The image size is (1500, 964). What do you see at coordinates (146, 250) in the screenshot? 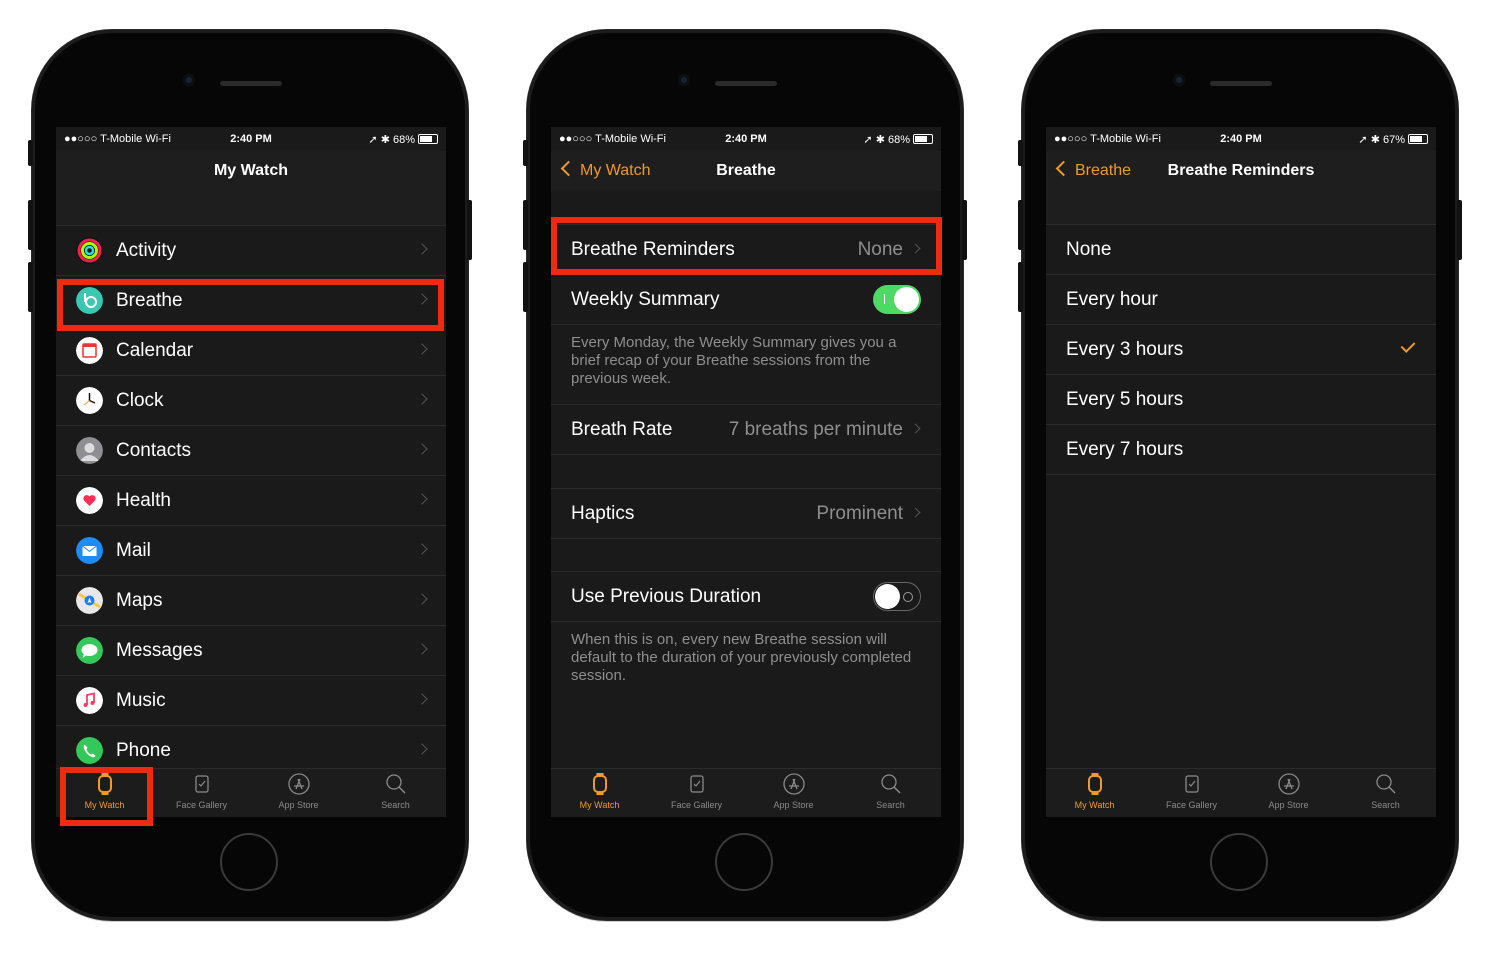
I see `app-label: Activity` at bounding box center [146, 250].